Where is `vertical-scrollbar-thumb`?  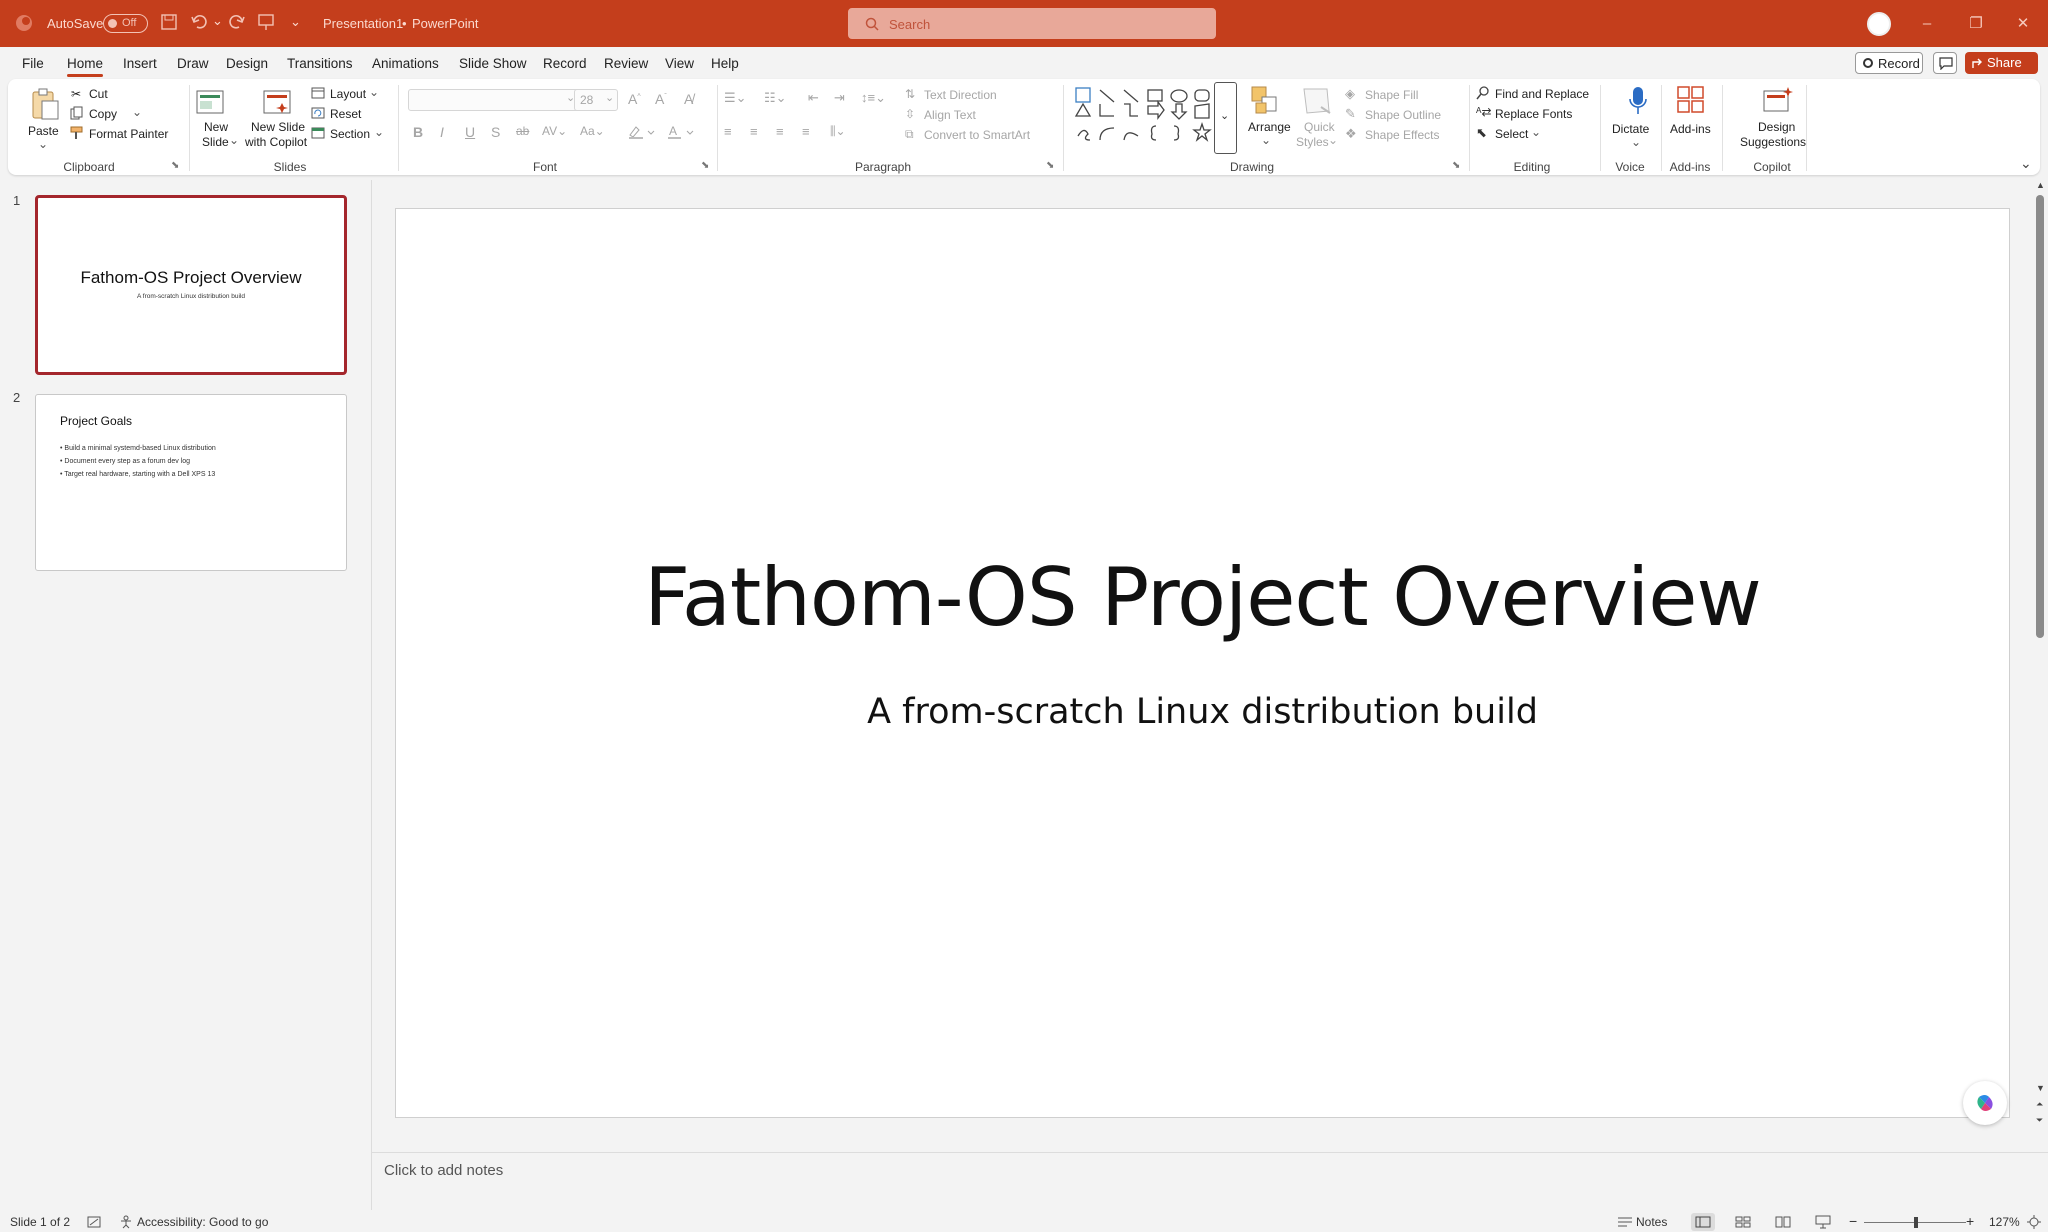 vertical-scrollbar-thumb is located at coordinates (2040, 416).